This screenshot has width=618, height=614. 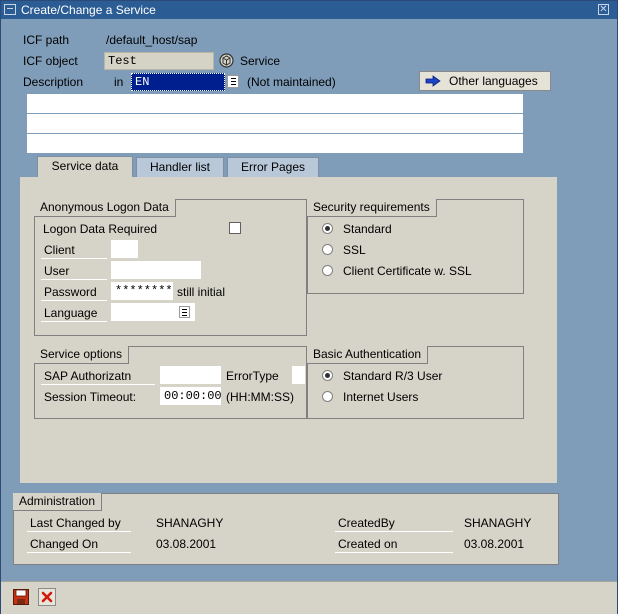 What do you see at coordinates (354, 250) in the screenshot?
I see `security-ssl-label: SSL` at bounding box center [354, 250].